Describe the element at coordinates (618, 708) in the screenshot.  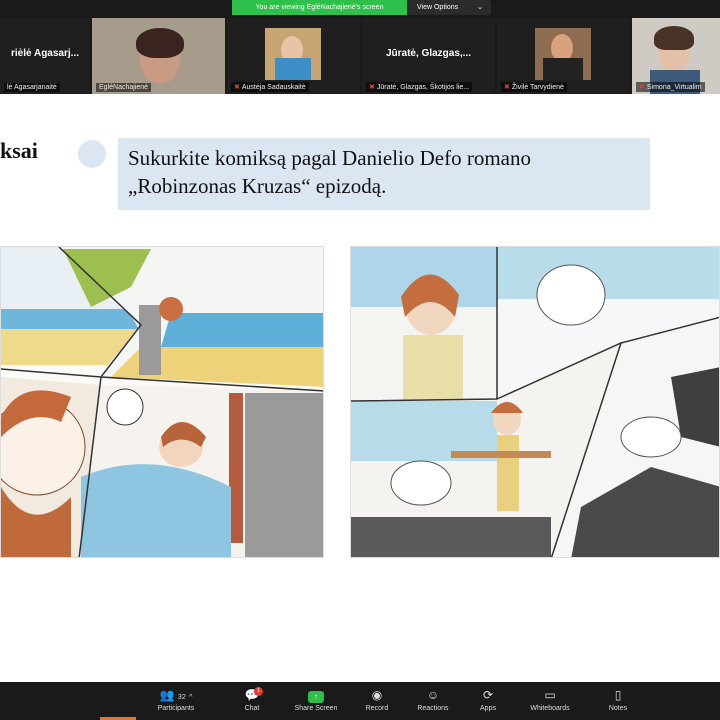
I see `notes-label: Notes` at that location.